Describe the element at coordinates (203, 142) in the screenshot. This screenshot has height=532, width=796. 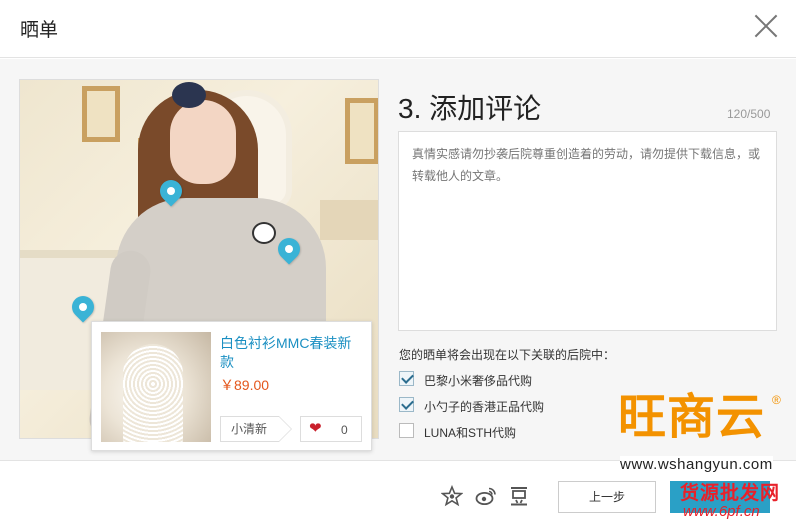
I see `model-face` at that location.